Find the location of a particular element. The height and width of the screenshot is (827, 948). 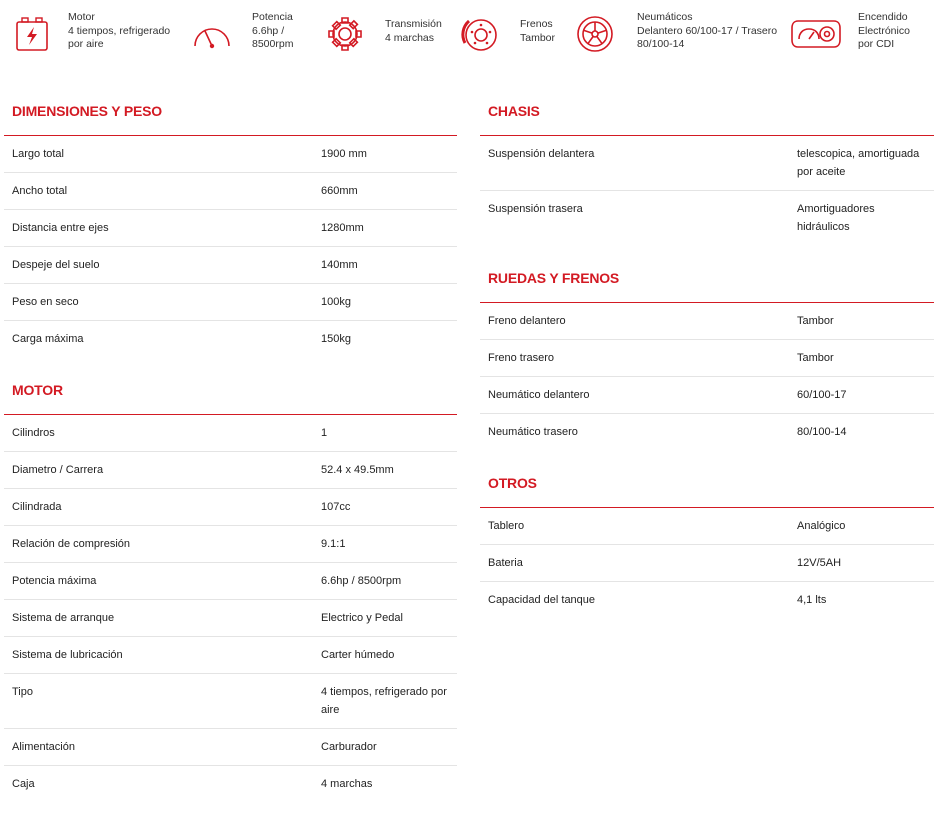

spec-key: Ancho total is located at coordinates (40, 191).